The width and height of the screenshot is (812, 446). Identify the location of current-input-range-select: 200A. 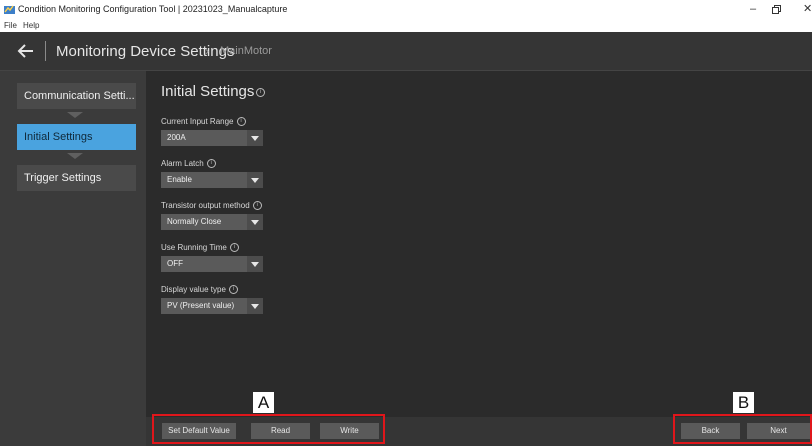
(212, 138).